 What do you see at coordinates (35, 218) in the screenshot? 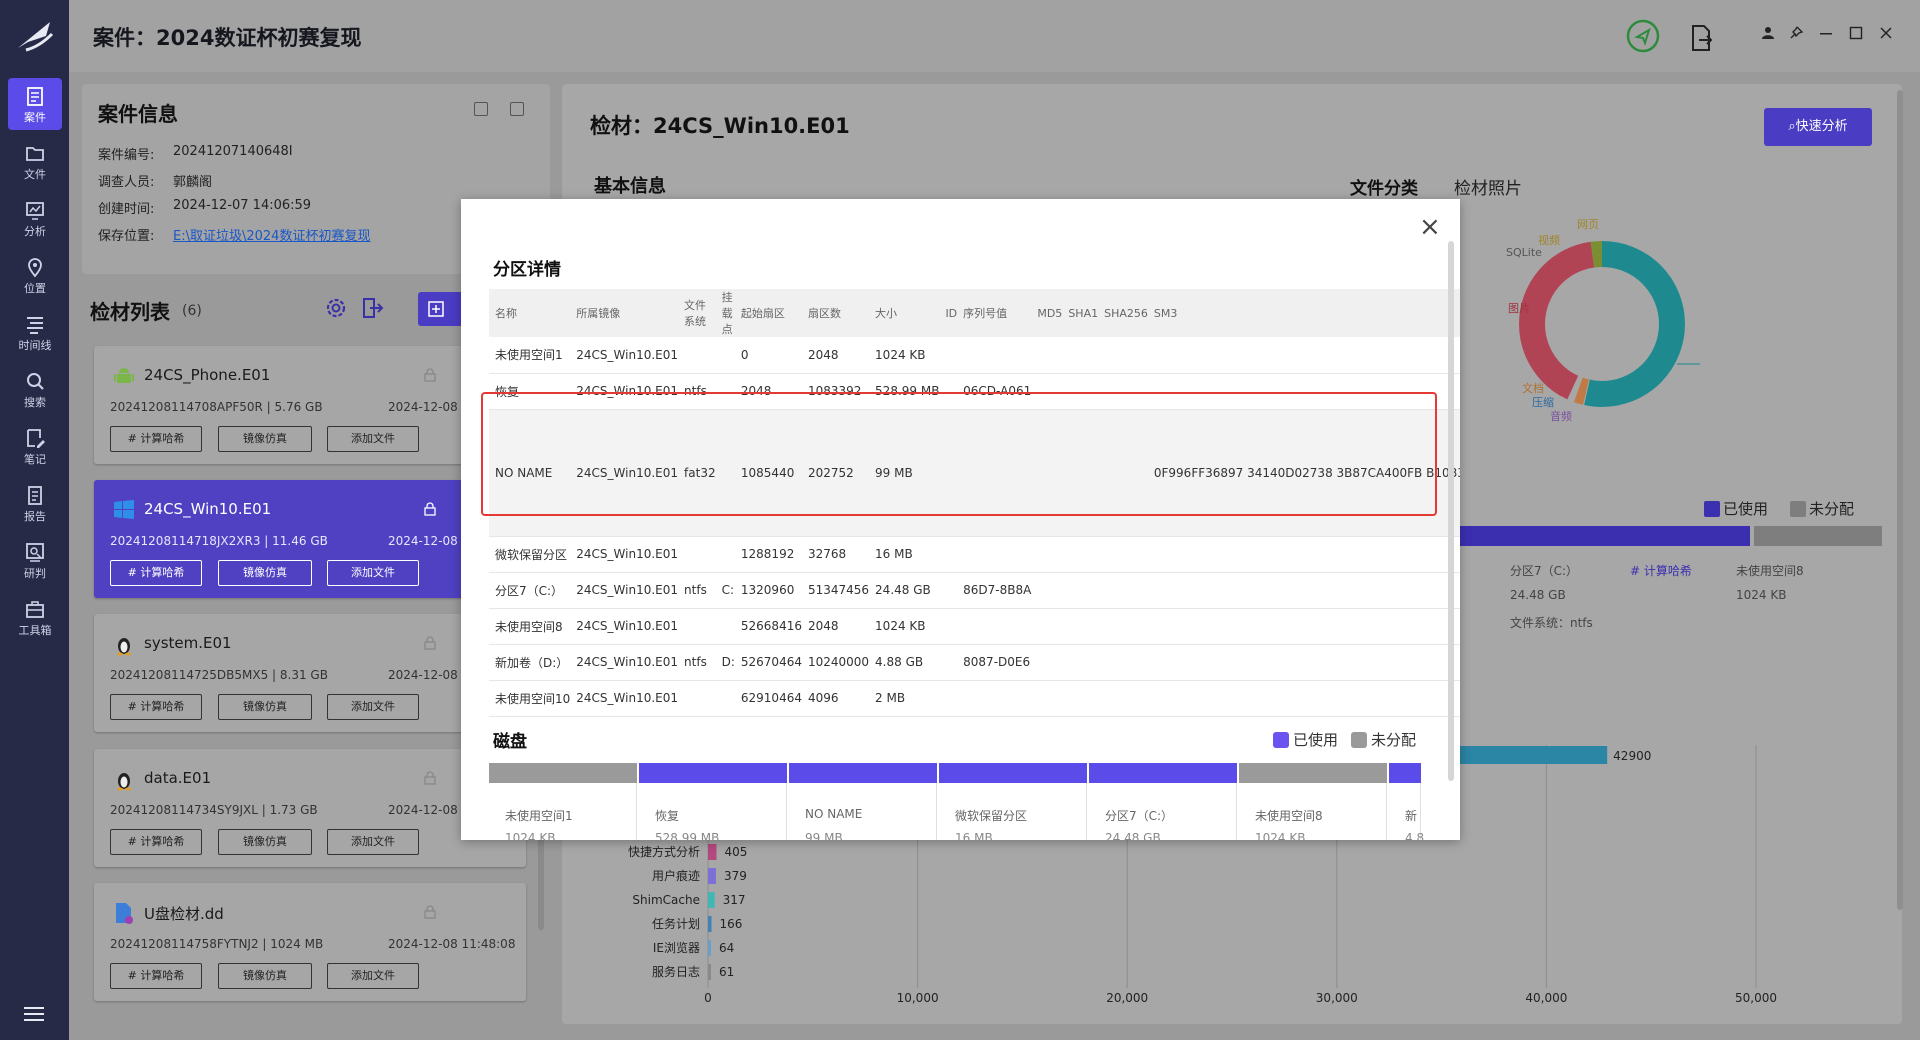
I see `nav-item-2: 分析` at bounding box center [35, 218].